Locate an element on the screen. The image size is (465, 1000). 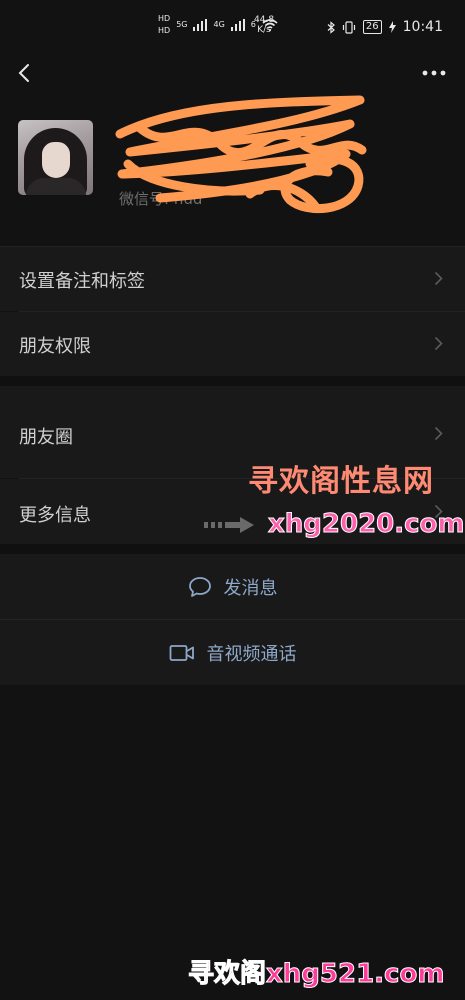
menu-set-remark: 设置备注和标签 is located at coordinates (232, 279).